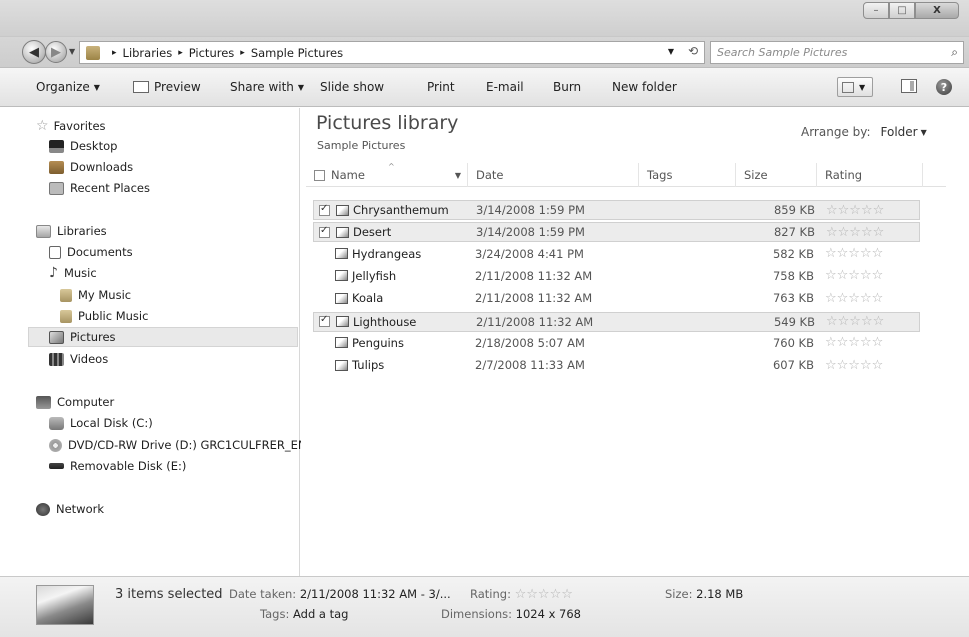  Describe the element at coordinates (384, 210) in the screenshot. I see `file-name-cell: Chrysanthemum` at that location.